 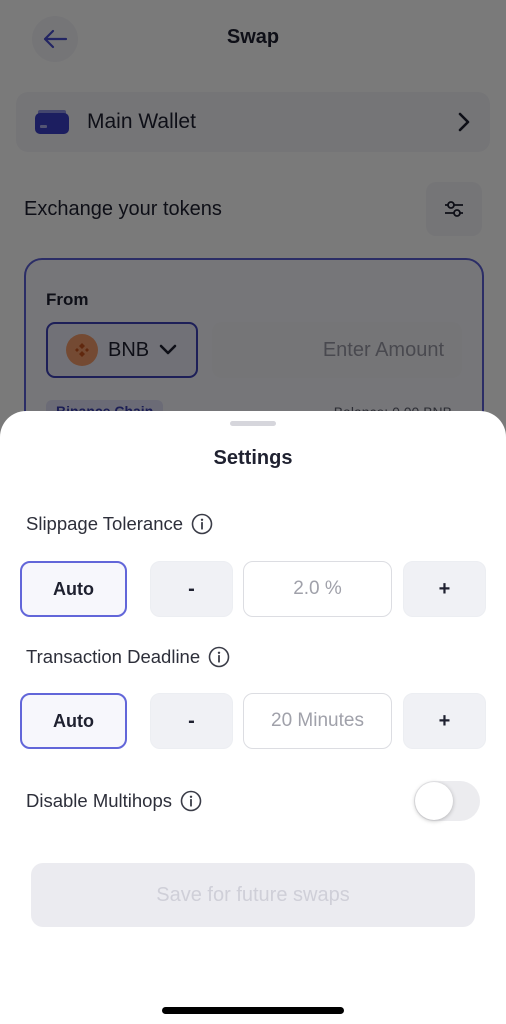 I want to click on home-indicator, so click(x=253, y=1010).